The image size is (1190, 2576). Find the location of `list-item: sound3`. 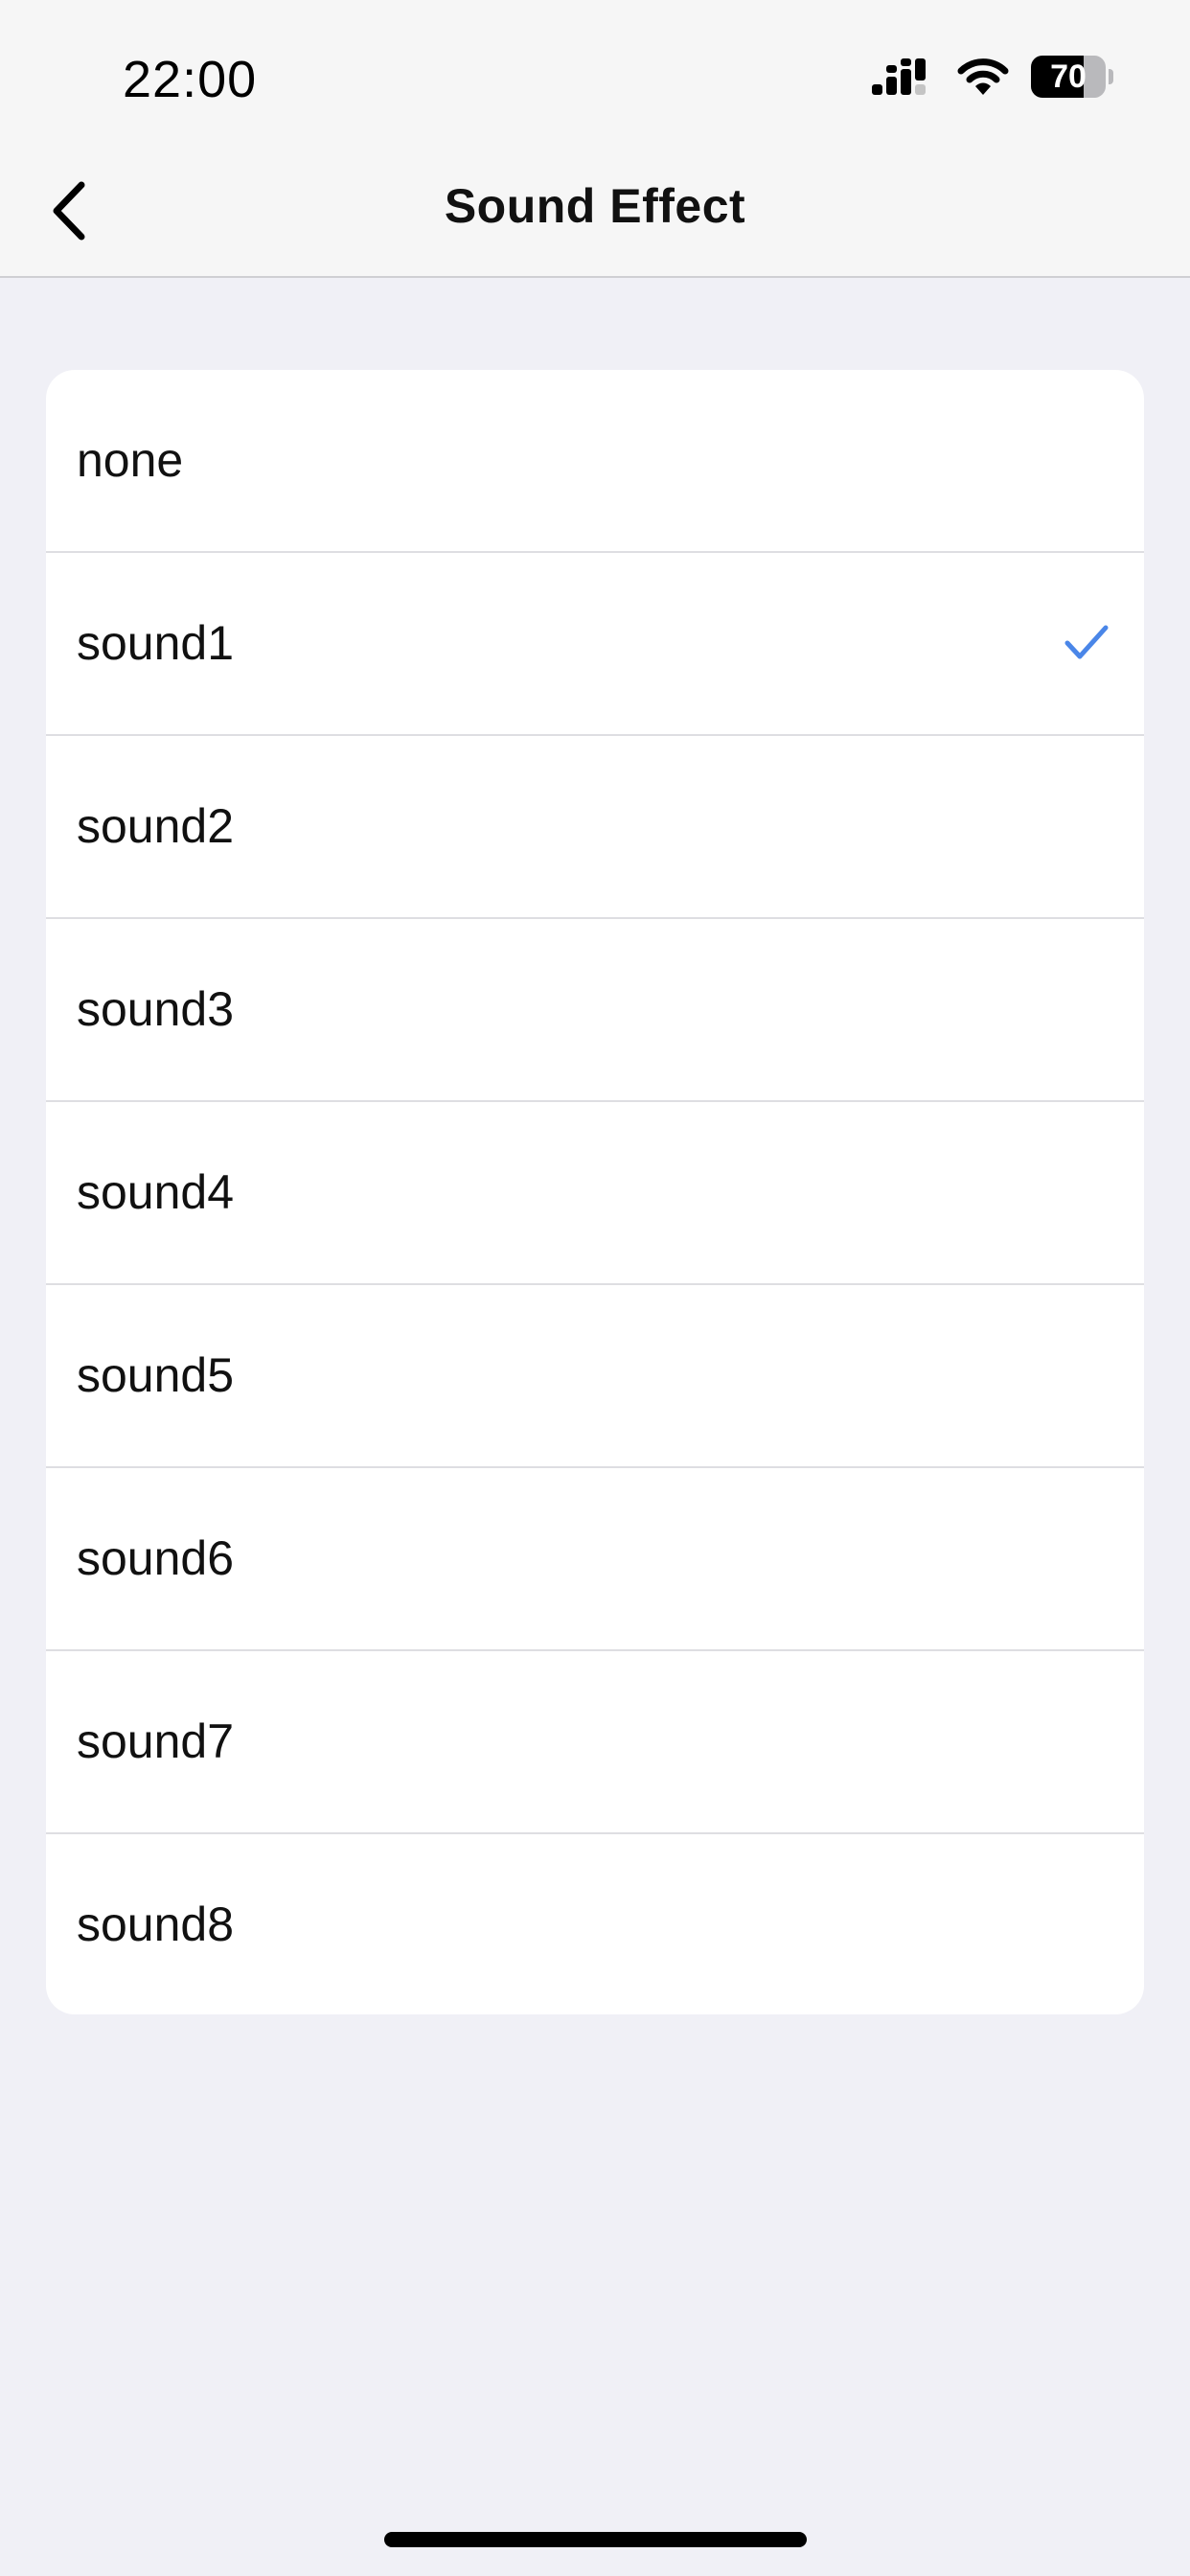

list-item: sound3 is located at coordinates (595, 1010).